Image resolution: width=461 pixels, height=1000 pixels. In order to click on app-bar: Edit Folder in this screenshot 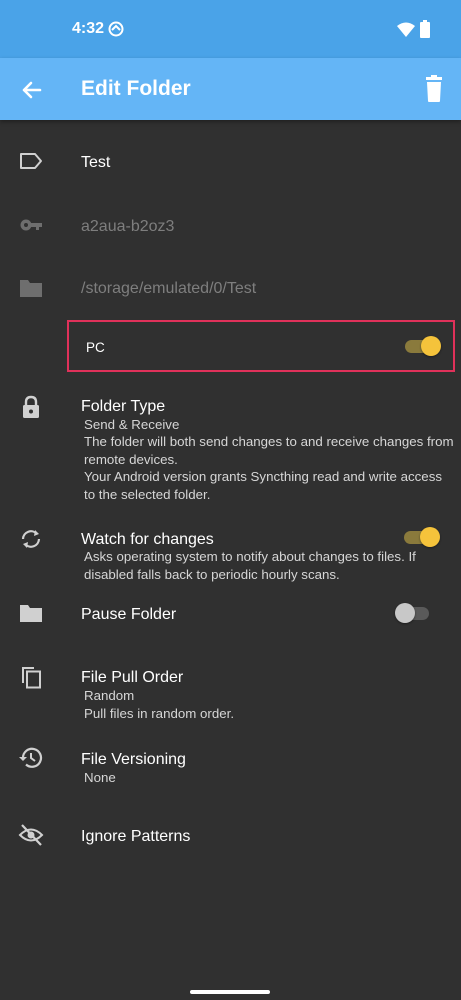, I will do `click(230, 89)`.